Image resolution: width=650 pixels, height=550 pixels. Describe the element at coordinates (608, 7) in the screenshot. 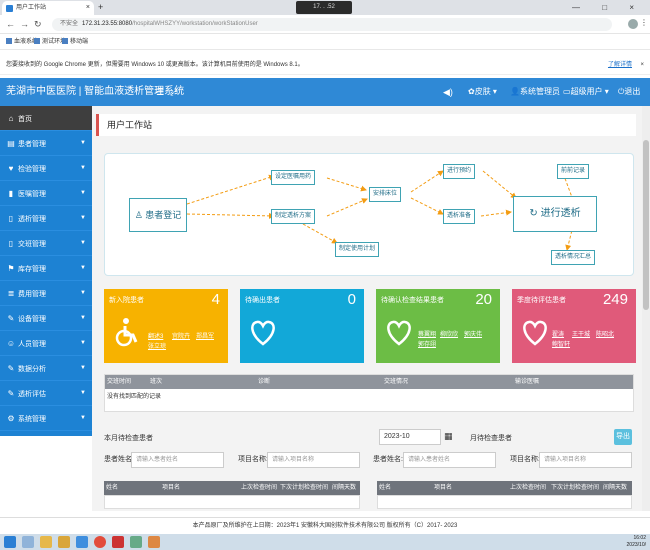

I see `window-controls: — □ ×` at that location.